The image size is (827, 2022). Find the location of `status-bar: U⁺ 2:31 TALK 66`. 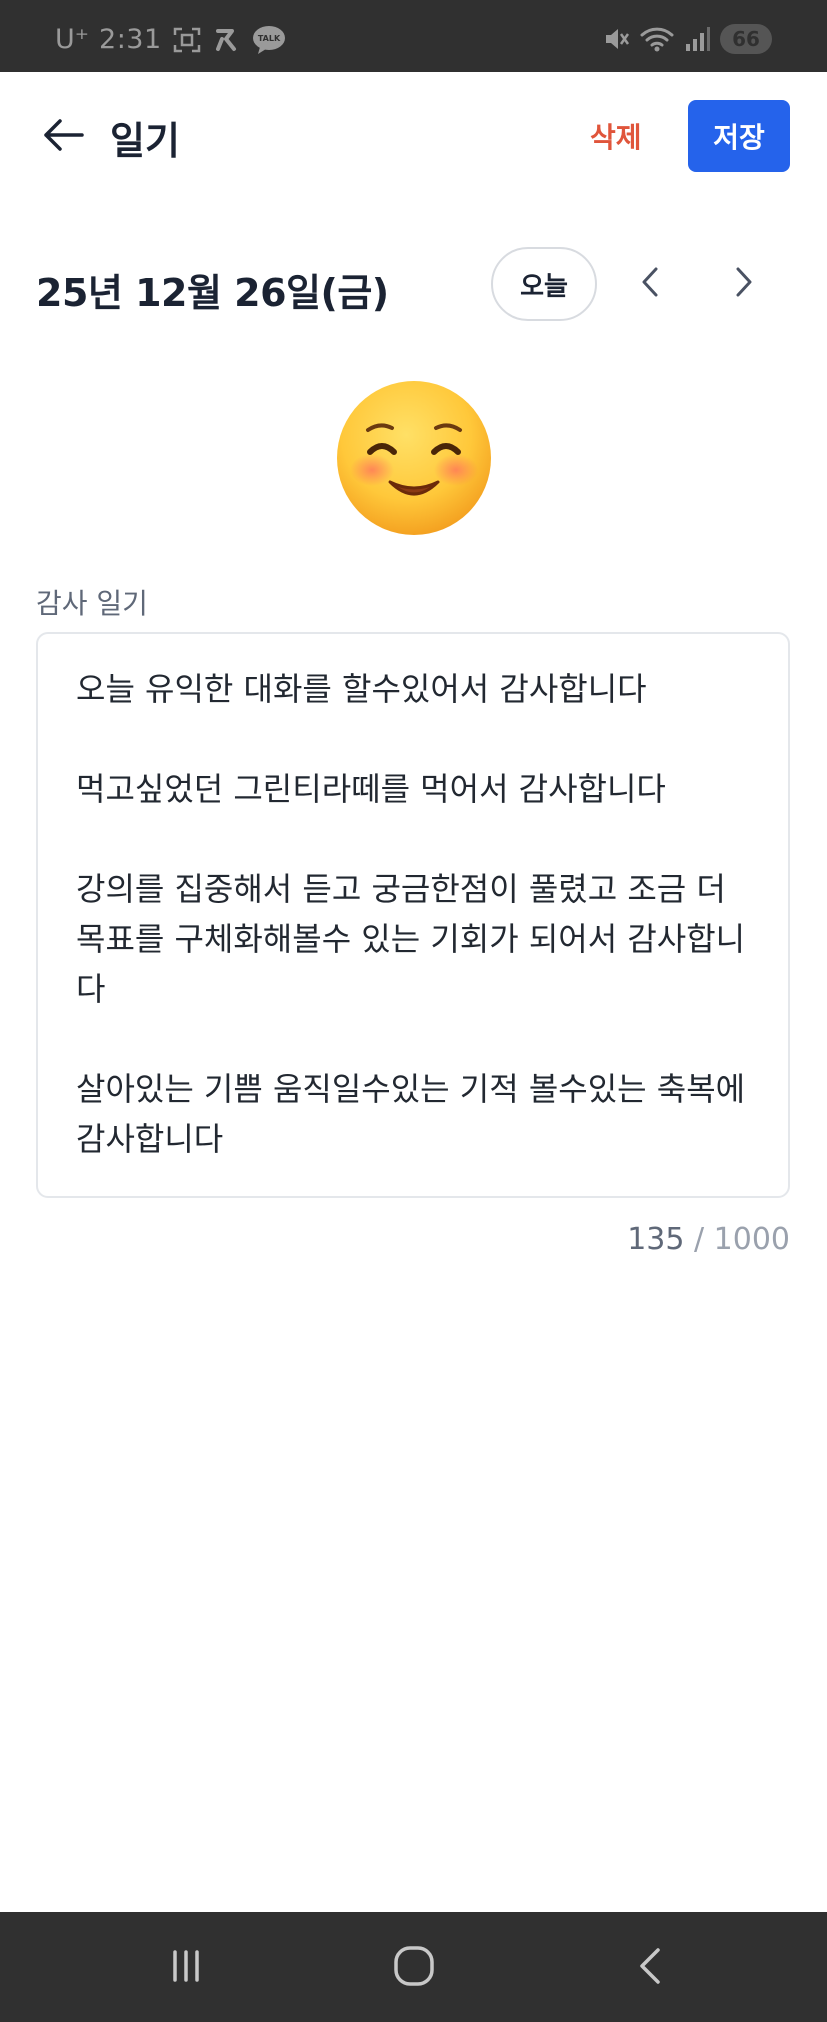

status-bar: U⁺ 2:31 TALK 66 is located at coordinates (413, 36).